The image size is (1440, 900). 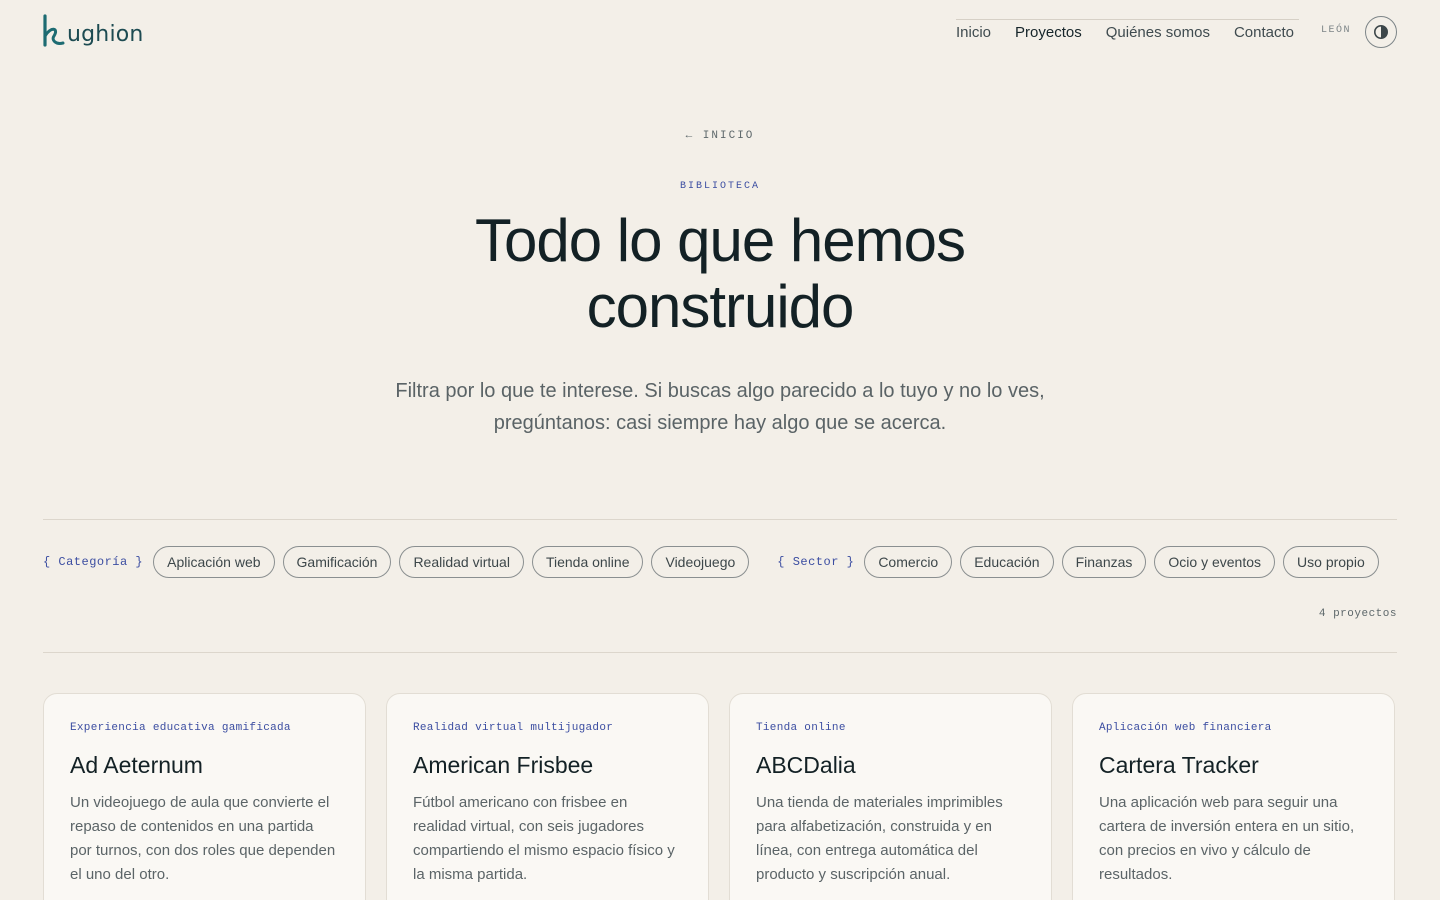 What do you see at coordinates (136, 765) in the screenshot?
I see `project-card-title: Ad Aeternum` at bounding box center [136, 765].